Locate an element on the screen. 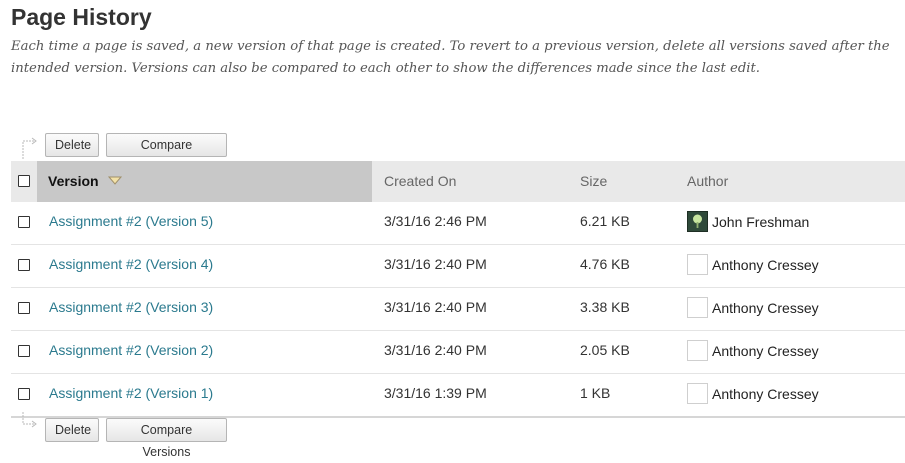 Image resolution: width=905 pixels, height=463 pixels. column-header-author: Author is located at coordinates (707, 181).